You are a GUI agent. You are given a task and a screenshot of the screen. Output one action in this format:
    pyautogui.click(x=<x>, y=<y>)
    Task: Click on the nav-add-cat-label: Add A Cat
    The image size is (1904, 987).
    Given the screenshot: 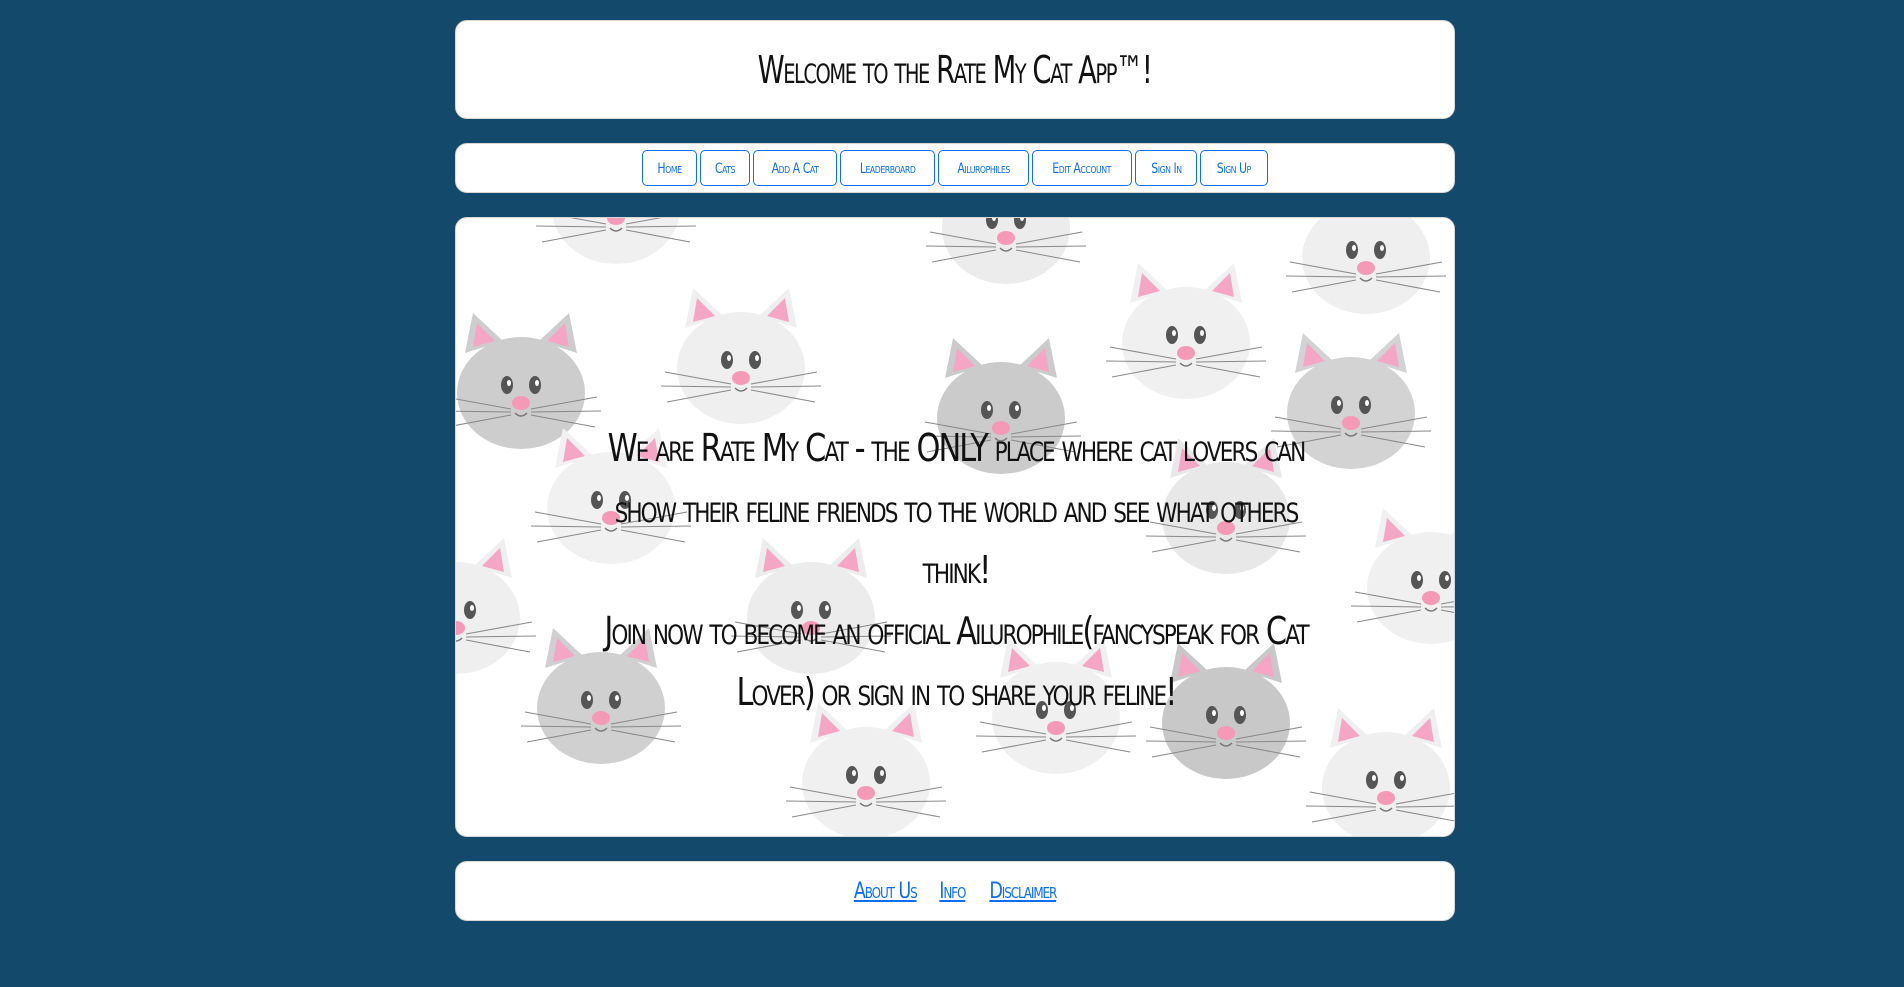 What is the action you would take?
    pyautogui.click(x=795, y=169)
    